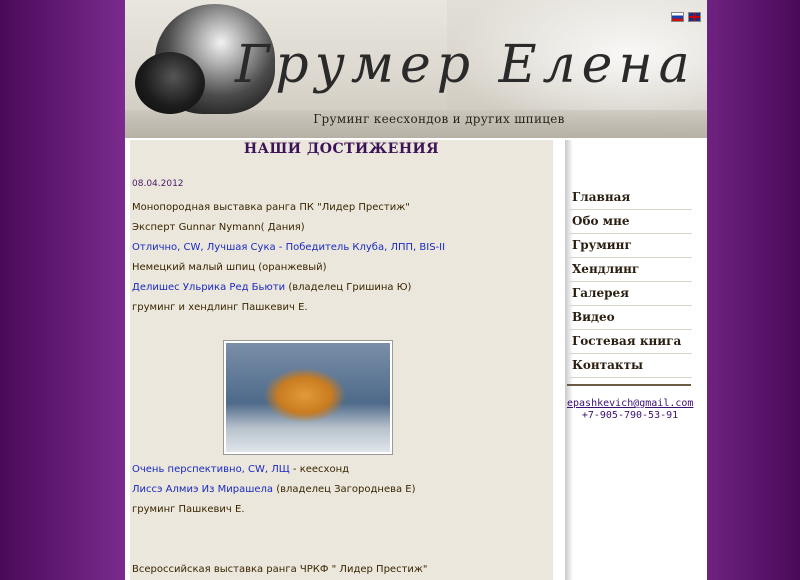 The image size is (800, 580). What do you see at coordinates (348, 287) in the screenshot?
I see `owner-text: (владелец Гришина Ю)` at bounding box center [348, 287].